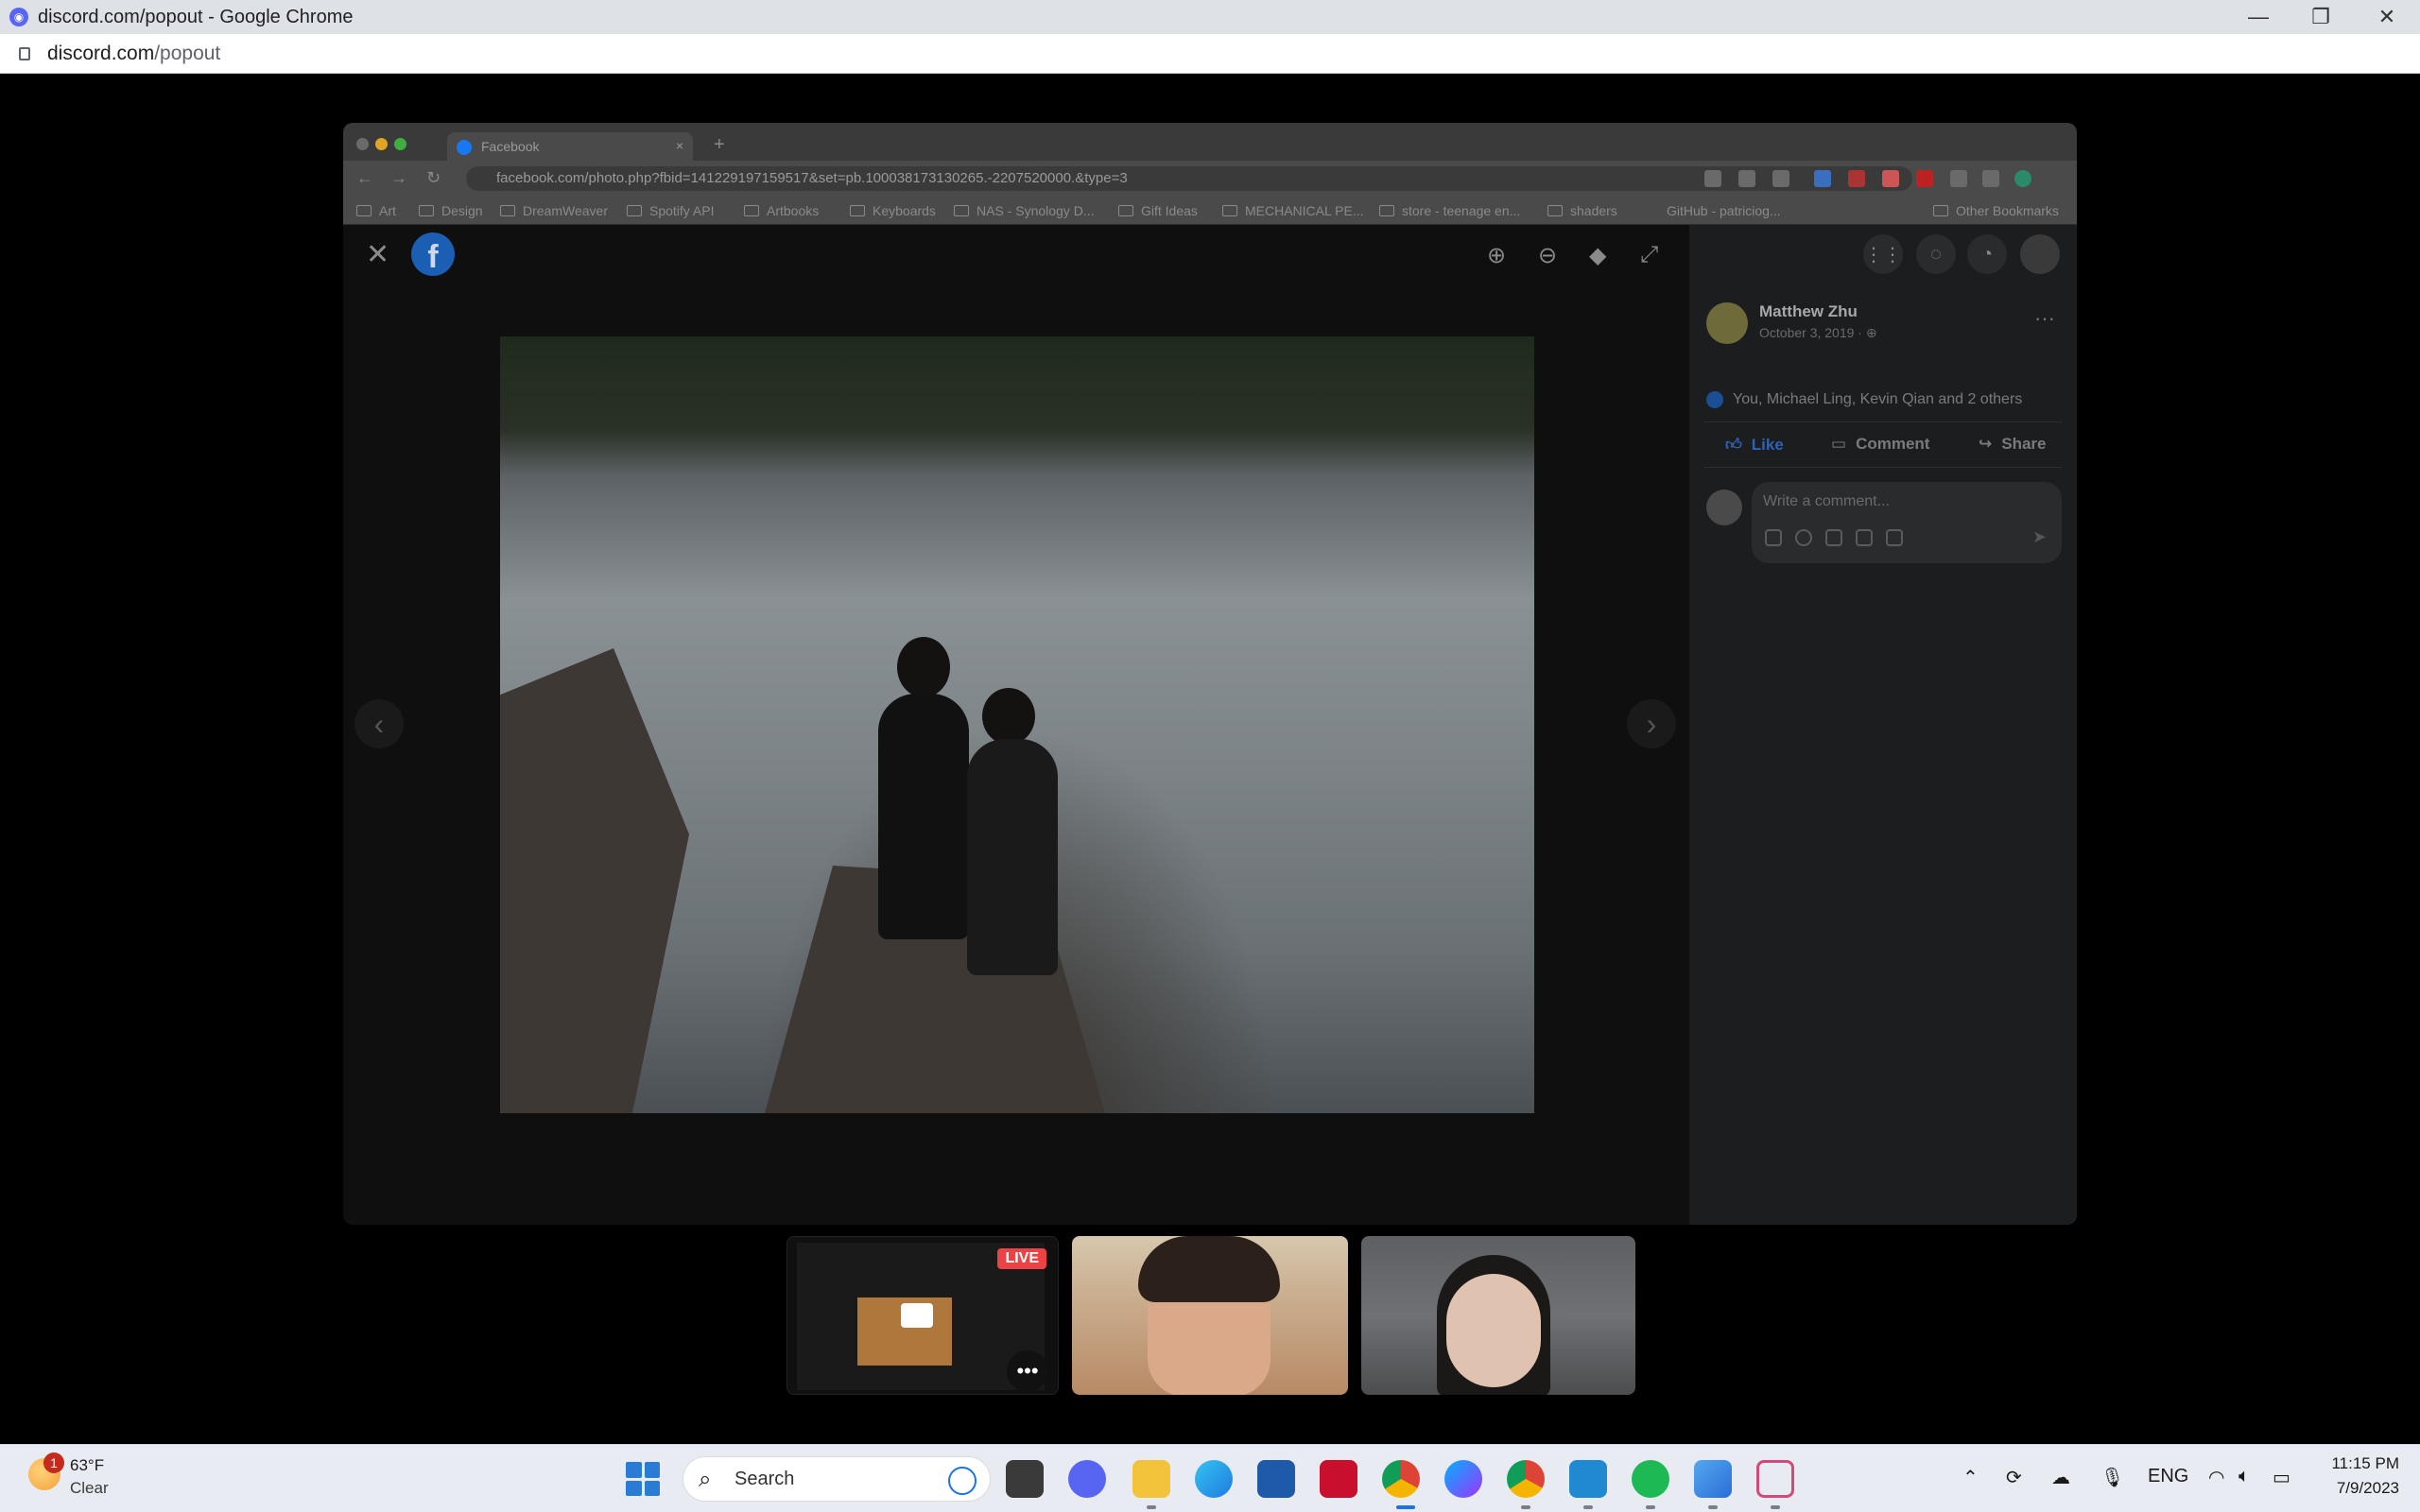 Image resolution: width=2420 pixels, height=1512 pixels. I want to click on translate-extension-icon, so click(1822, 178).